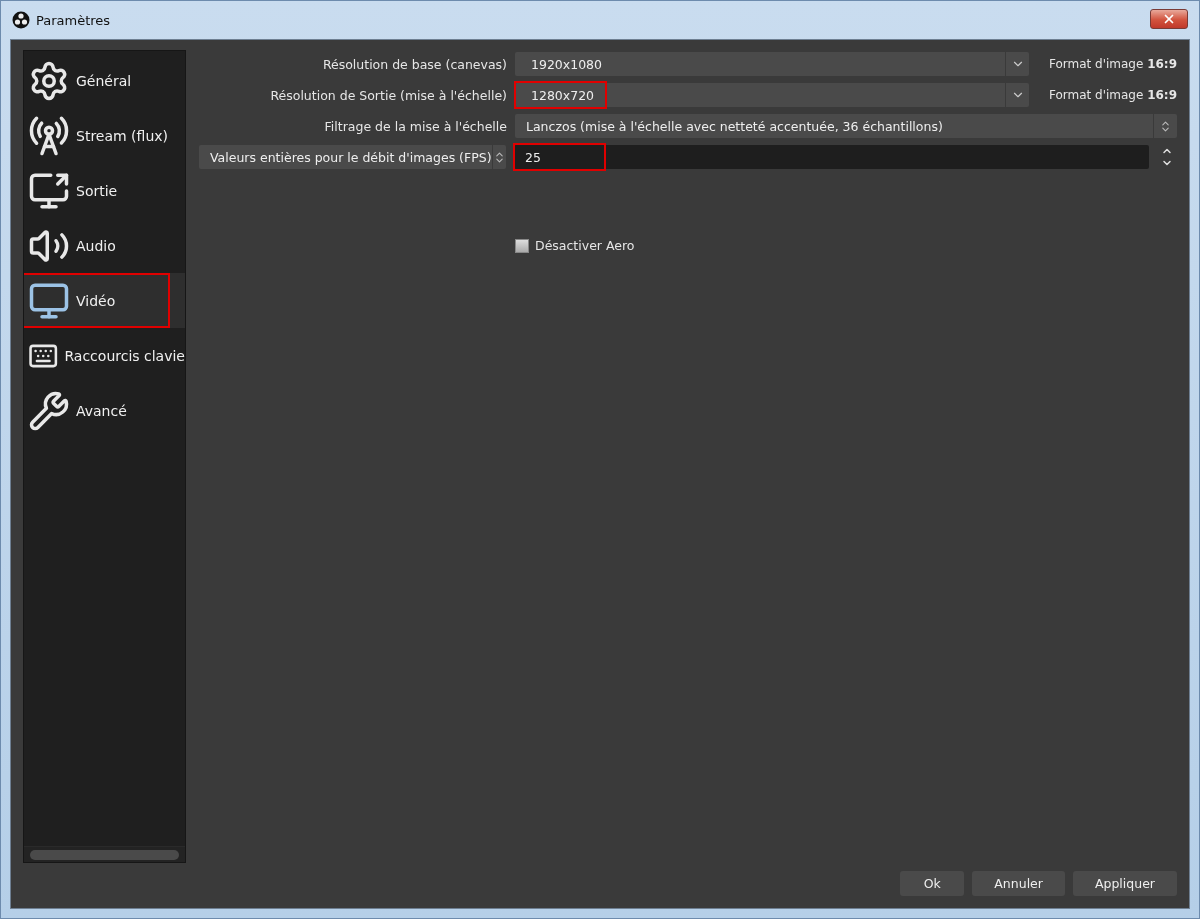 This screenshot has height=919, width=1200. What do you see at coordinates (388, 95) in the screenshot?
I see `field-label: Résolution de Sortie (mise à l'échelle)` at bounding box center [388, 95].